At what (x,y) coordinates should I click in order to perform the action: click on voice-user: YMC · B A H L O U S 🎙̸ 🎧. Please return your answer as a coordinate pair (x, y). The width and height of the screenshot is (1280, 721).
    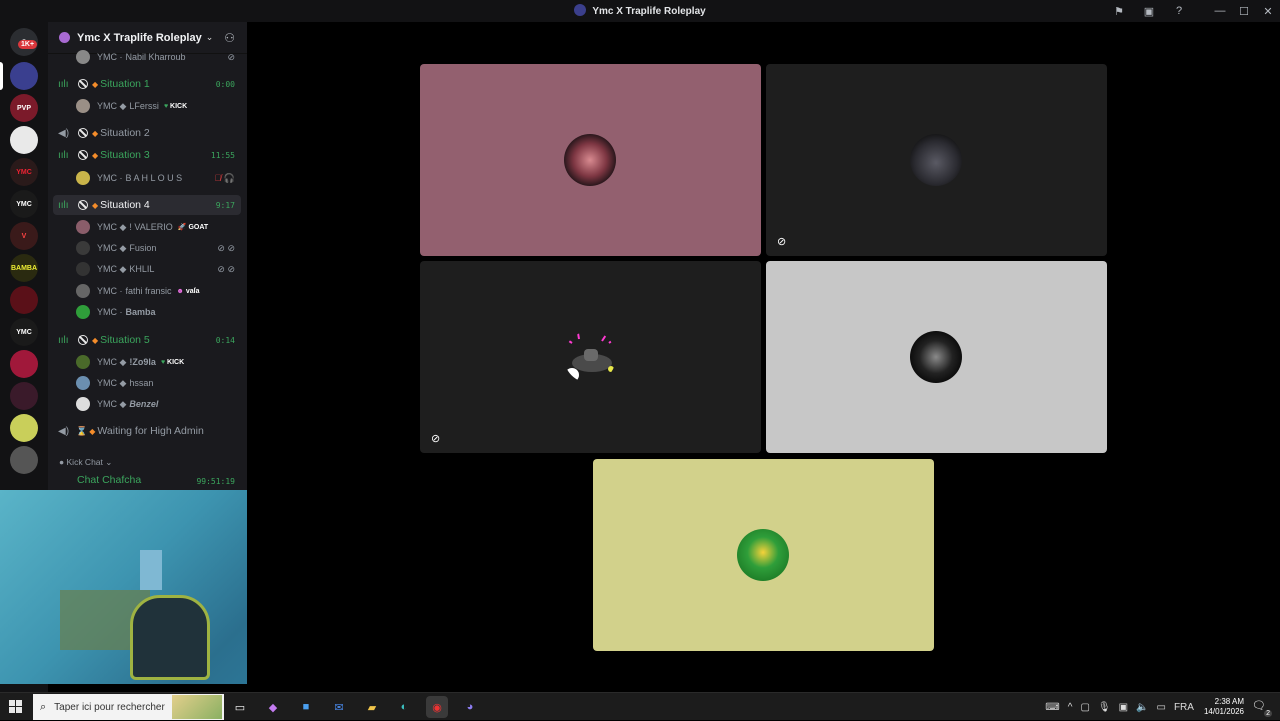
    Looking at the image, I should click on (158, 178).